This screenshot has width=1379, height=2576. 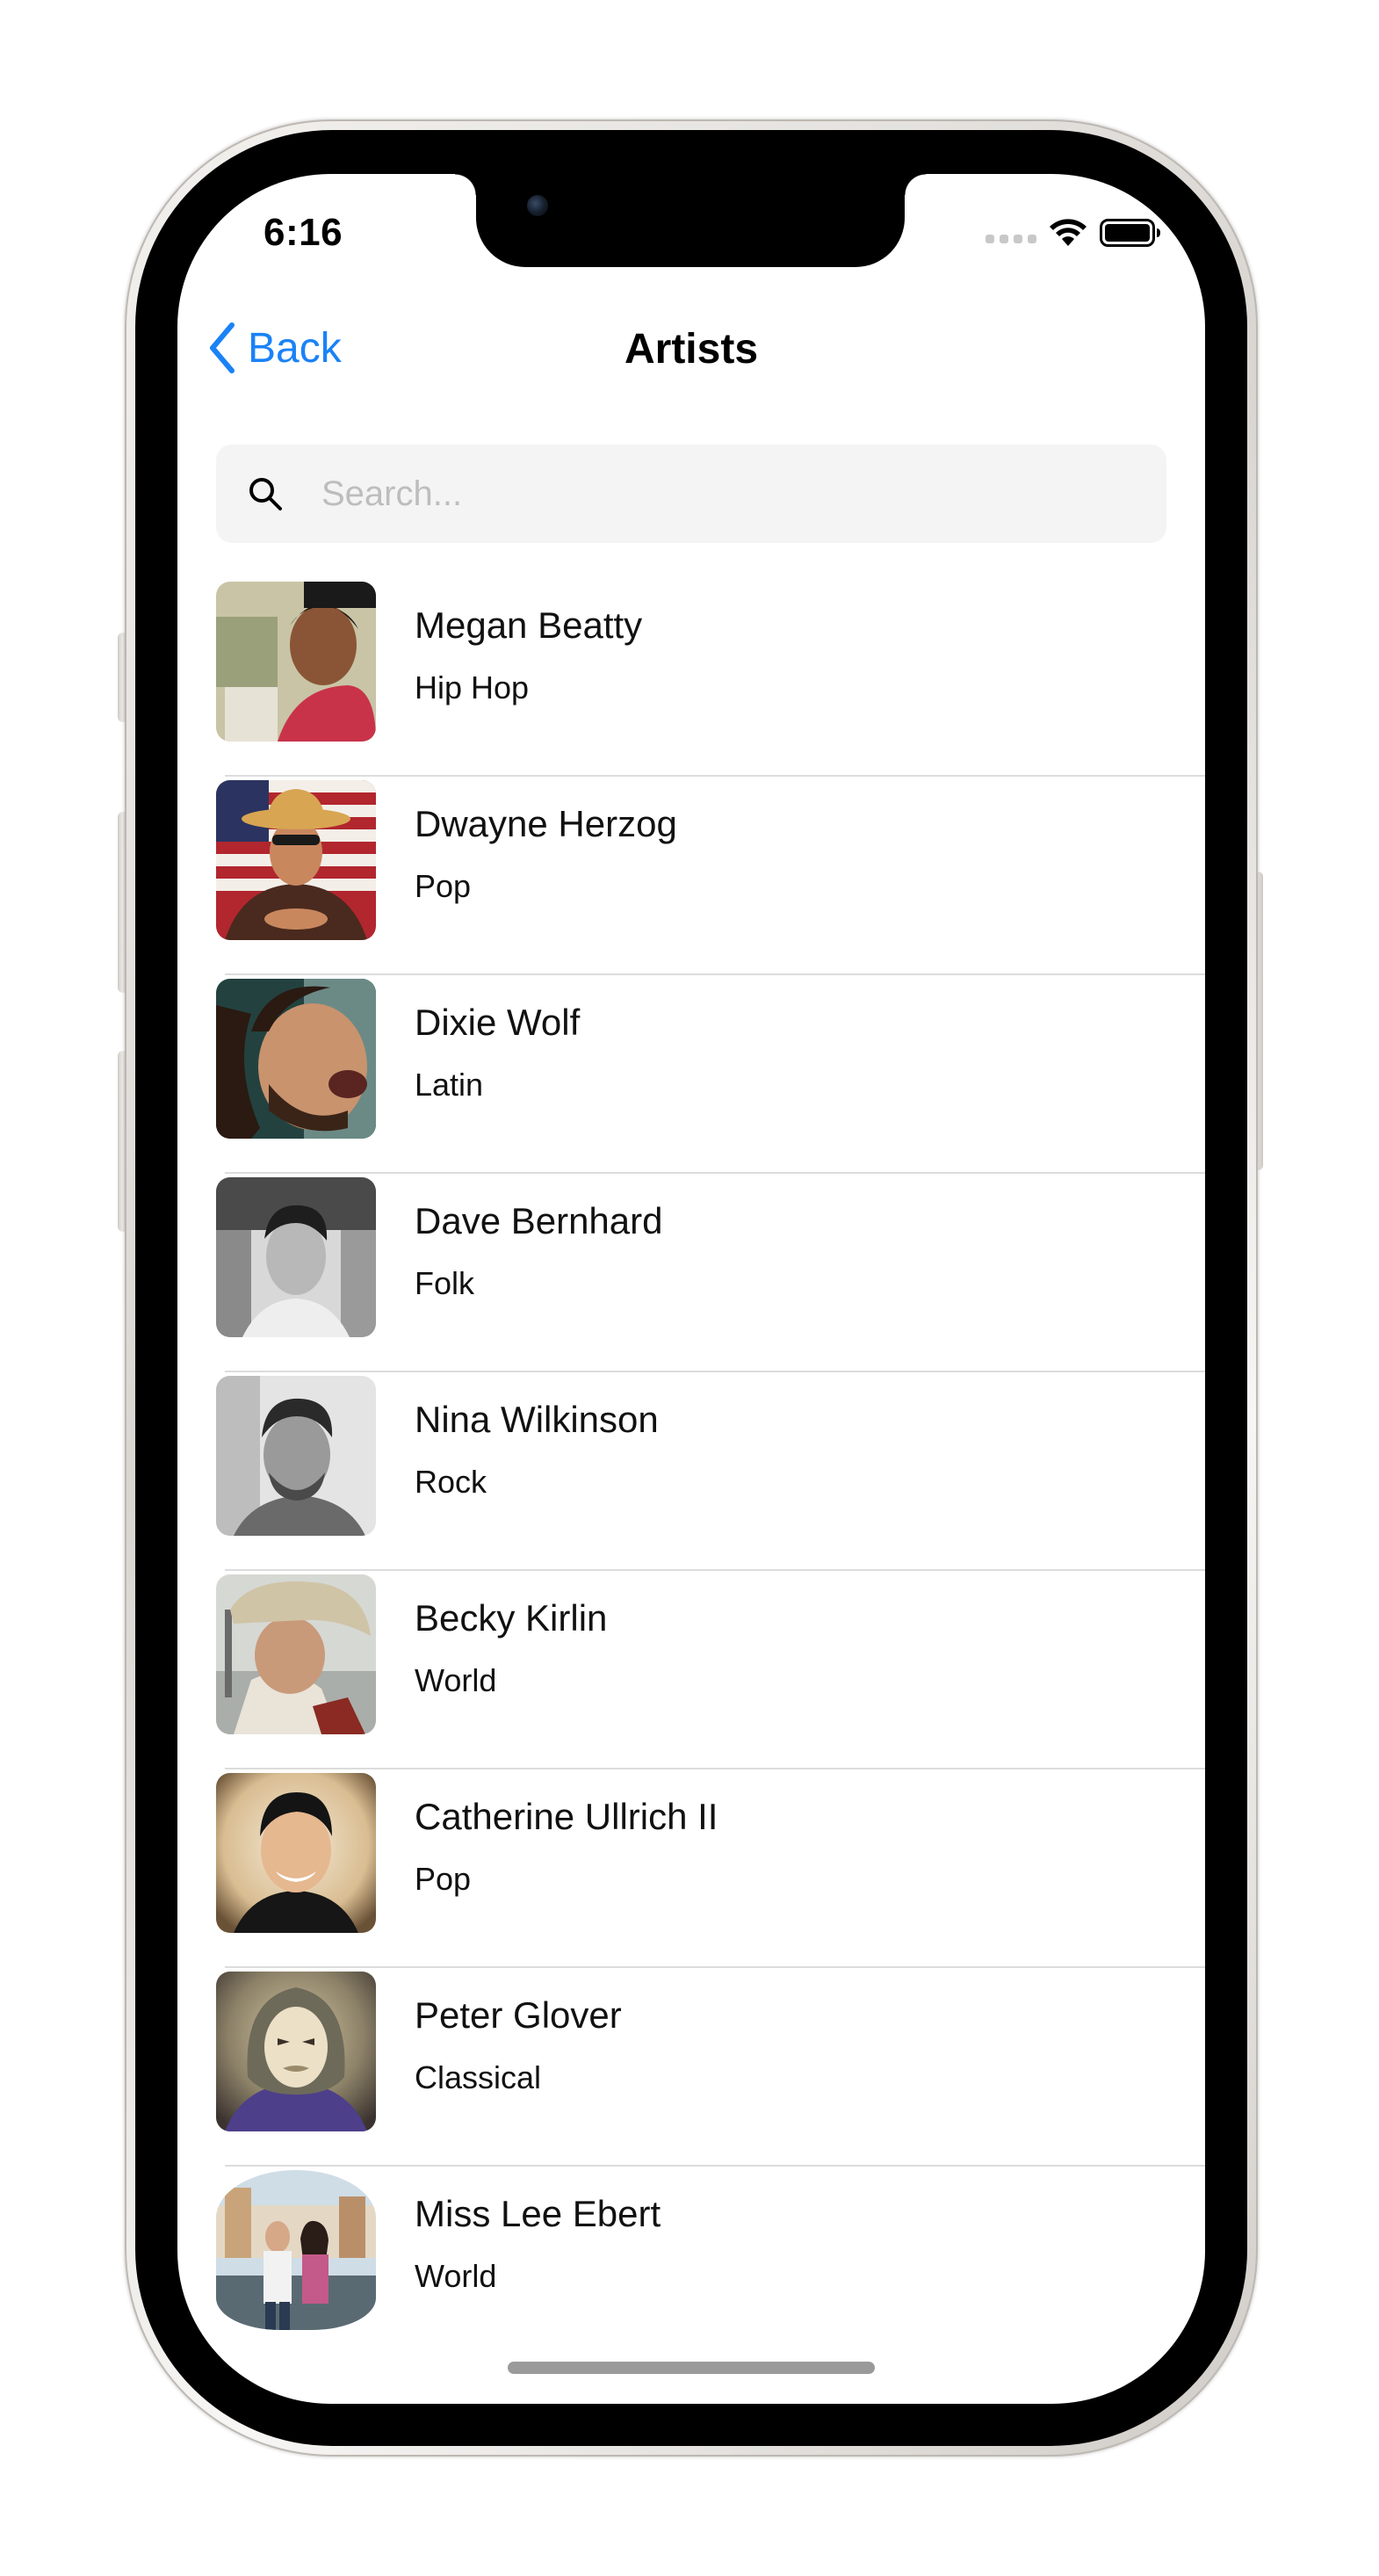 What do you see at coordinates (473, 687) in the screenshot?
I see `artist-genre: Hip Hop` at bounding box center [473, 687].